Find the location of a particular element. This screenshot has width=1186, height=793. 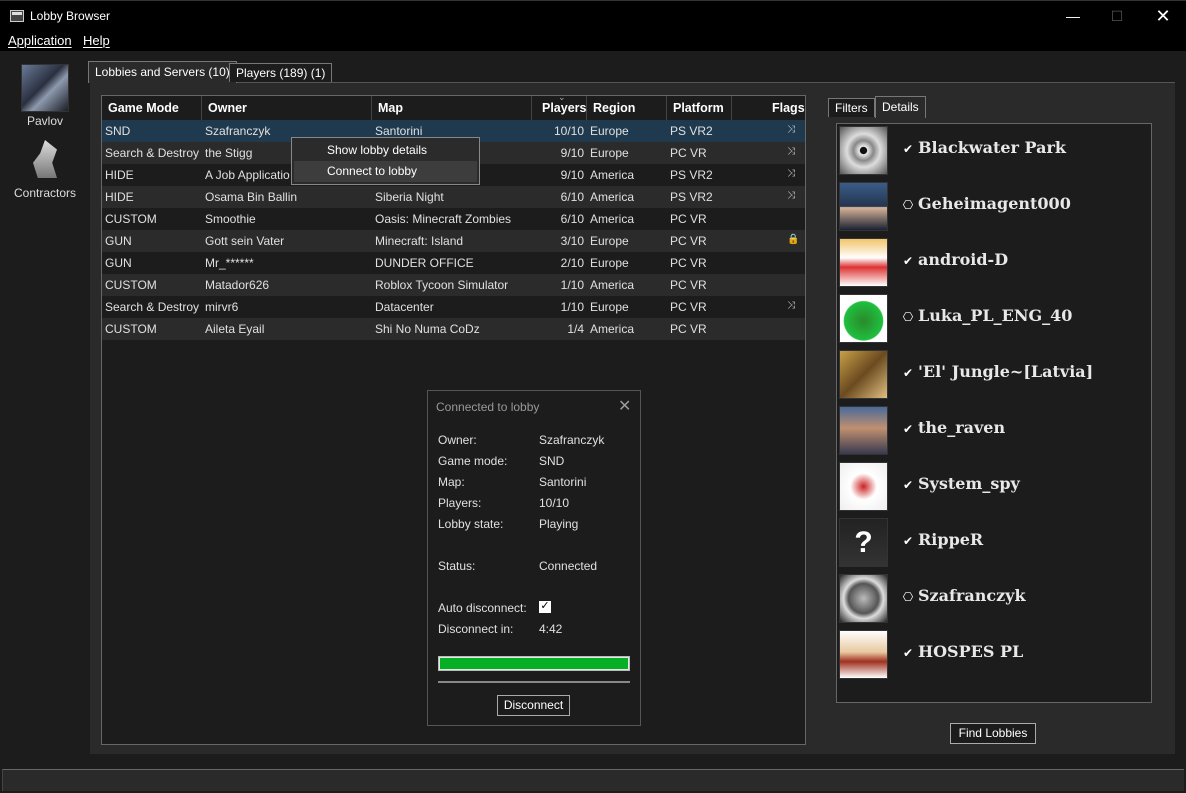

progress-fill is located at coordinates (534, 663).